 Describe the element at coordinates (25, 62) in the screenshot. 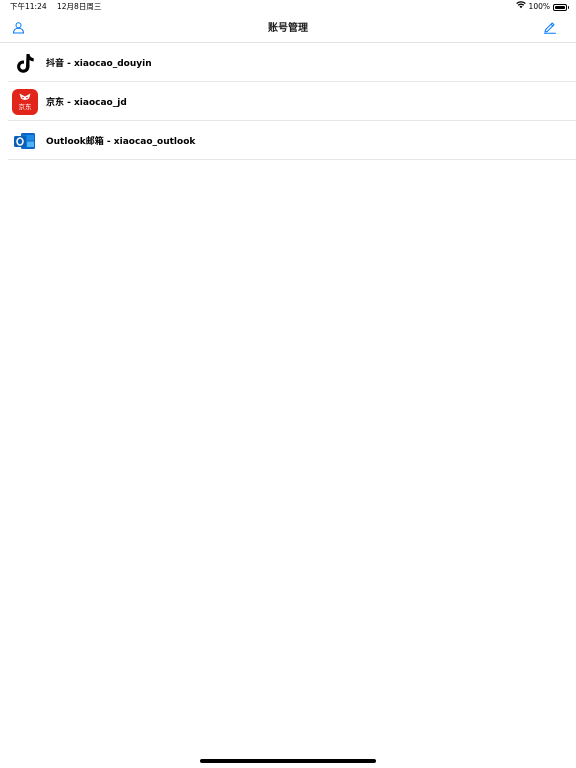

I see `tiktok-icon` at that location.